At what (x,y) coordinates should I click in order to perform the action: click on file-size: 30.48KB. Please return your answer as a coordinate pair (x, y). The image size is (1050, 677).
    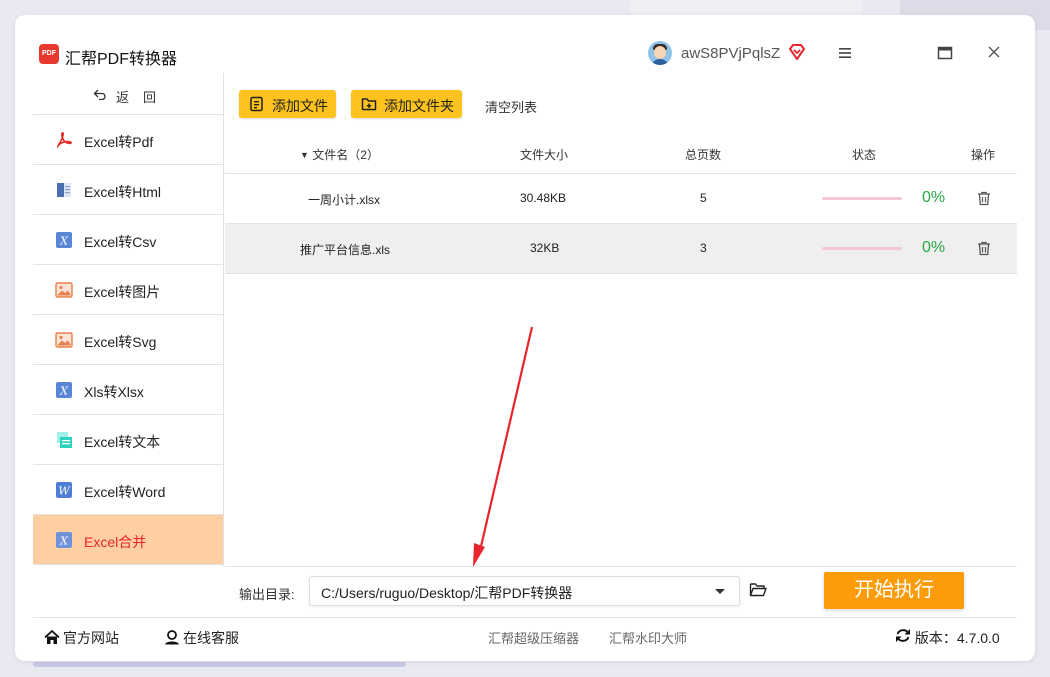
    Looking at the image, I should click on (543, 198).